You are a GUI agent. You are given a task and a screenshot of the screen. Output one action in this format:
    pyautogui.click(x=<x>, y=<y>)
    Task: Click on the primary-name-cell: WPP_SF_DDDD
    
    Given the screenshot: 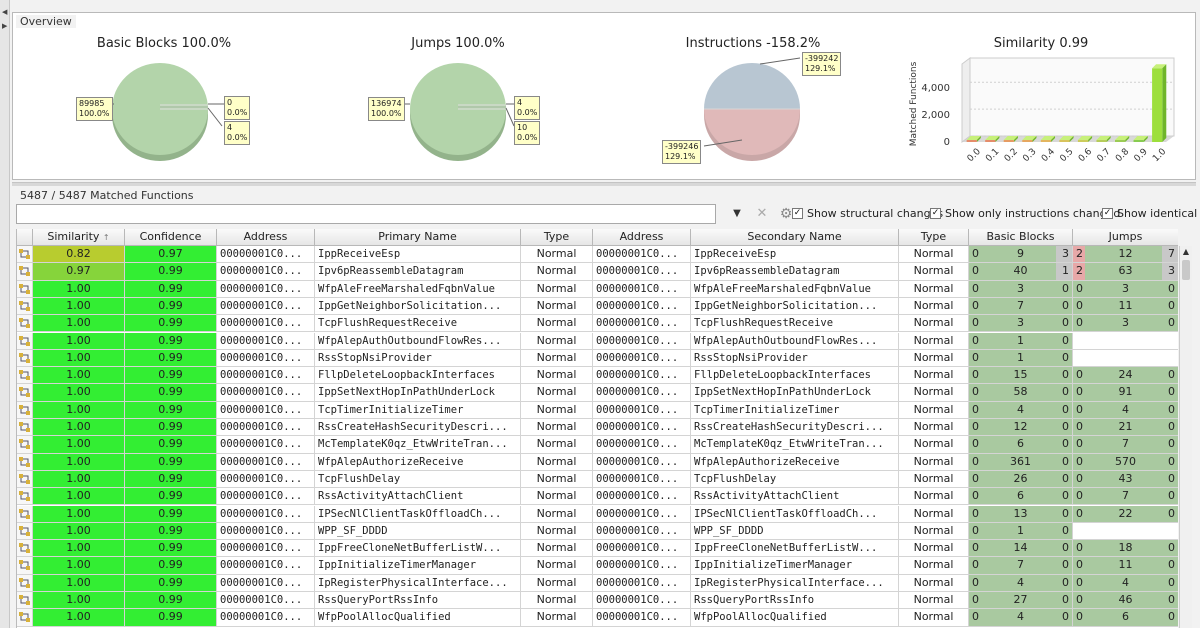 What is the action you would take?
    pyautogui.click(x=418, y=531)
    